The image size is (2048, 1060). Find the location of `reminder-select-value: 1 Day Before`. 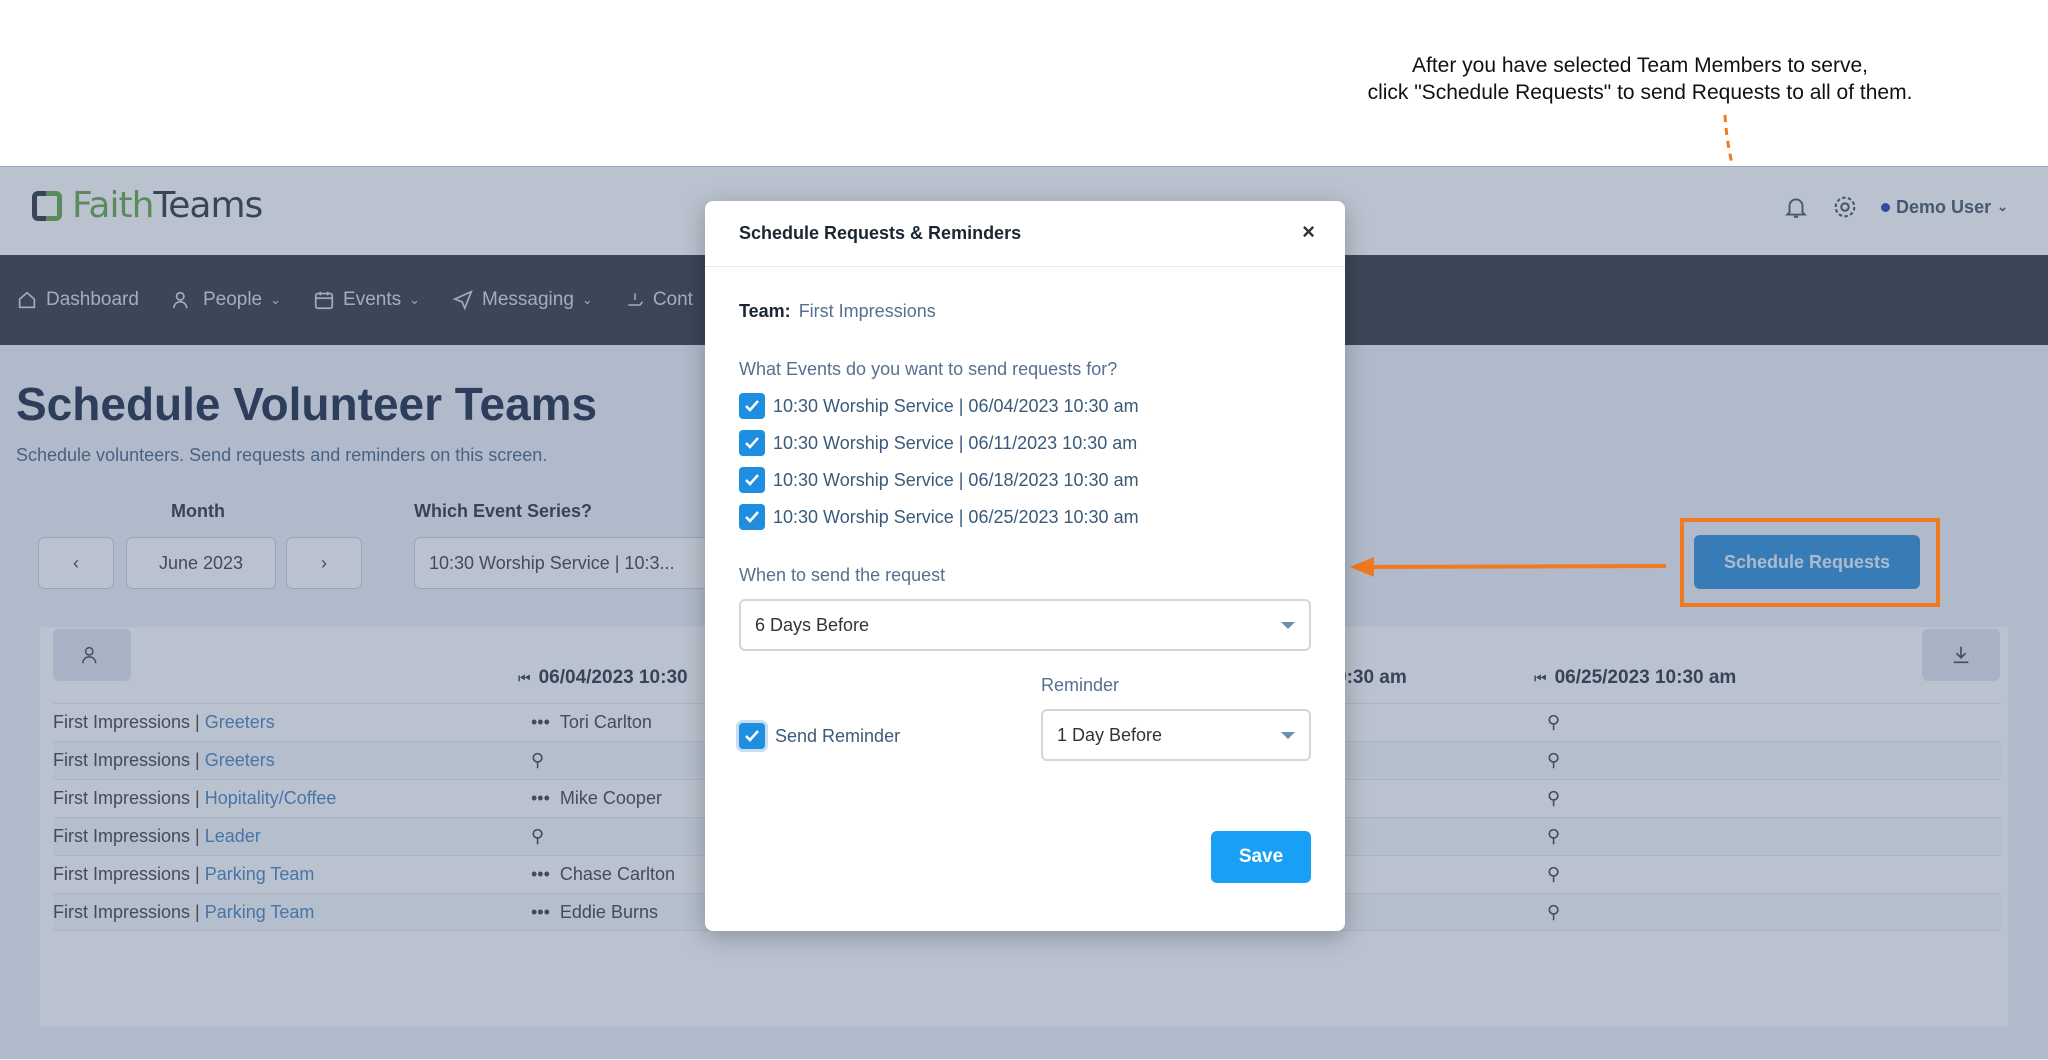

reminder-select-value: 1 Day Before is located at coordinates (1110, 734).